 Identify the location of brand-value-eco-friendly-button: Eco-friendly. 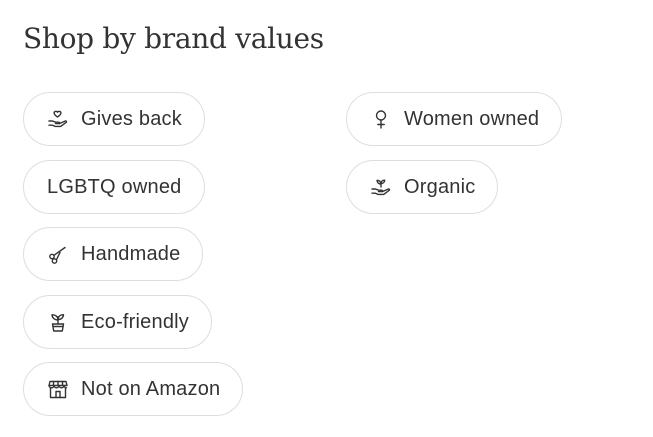
(117, 322).